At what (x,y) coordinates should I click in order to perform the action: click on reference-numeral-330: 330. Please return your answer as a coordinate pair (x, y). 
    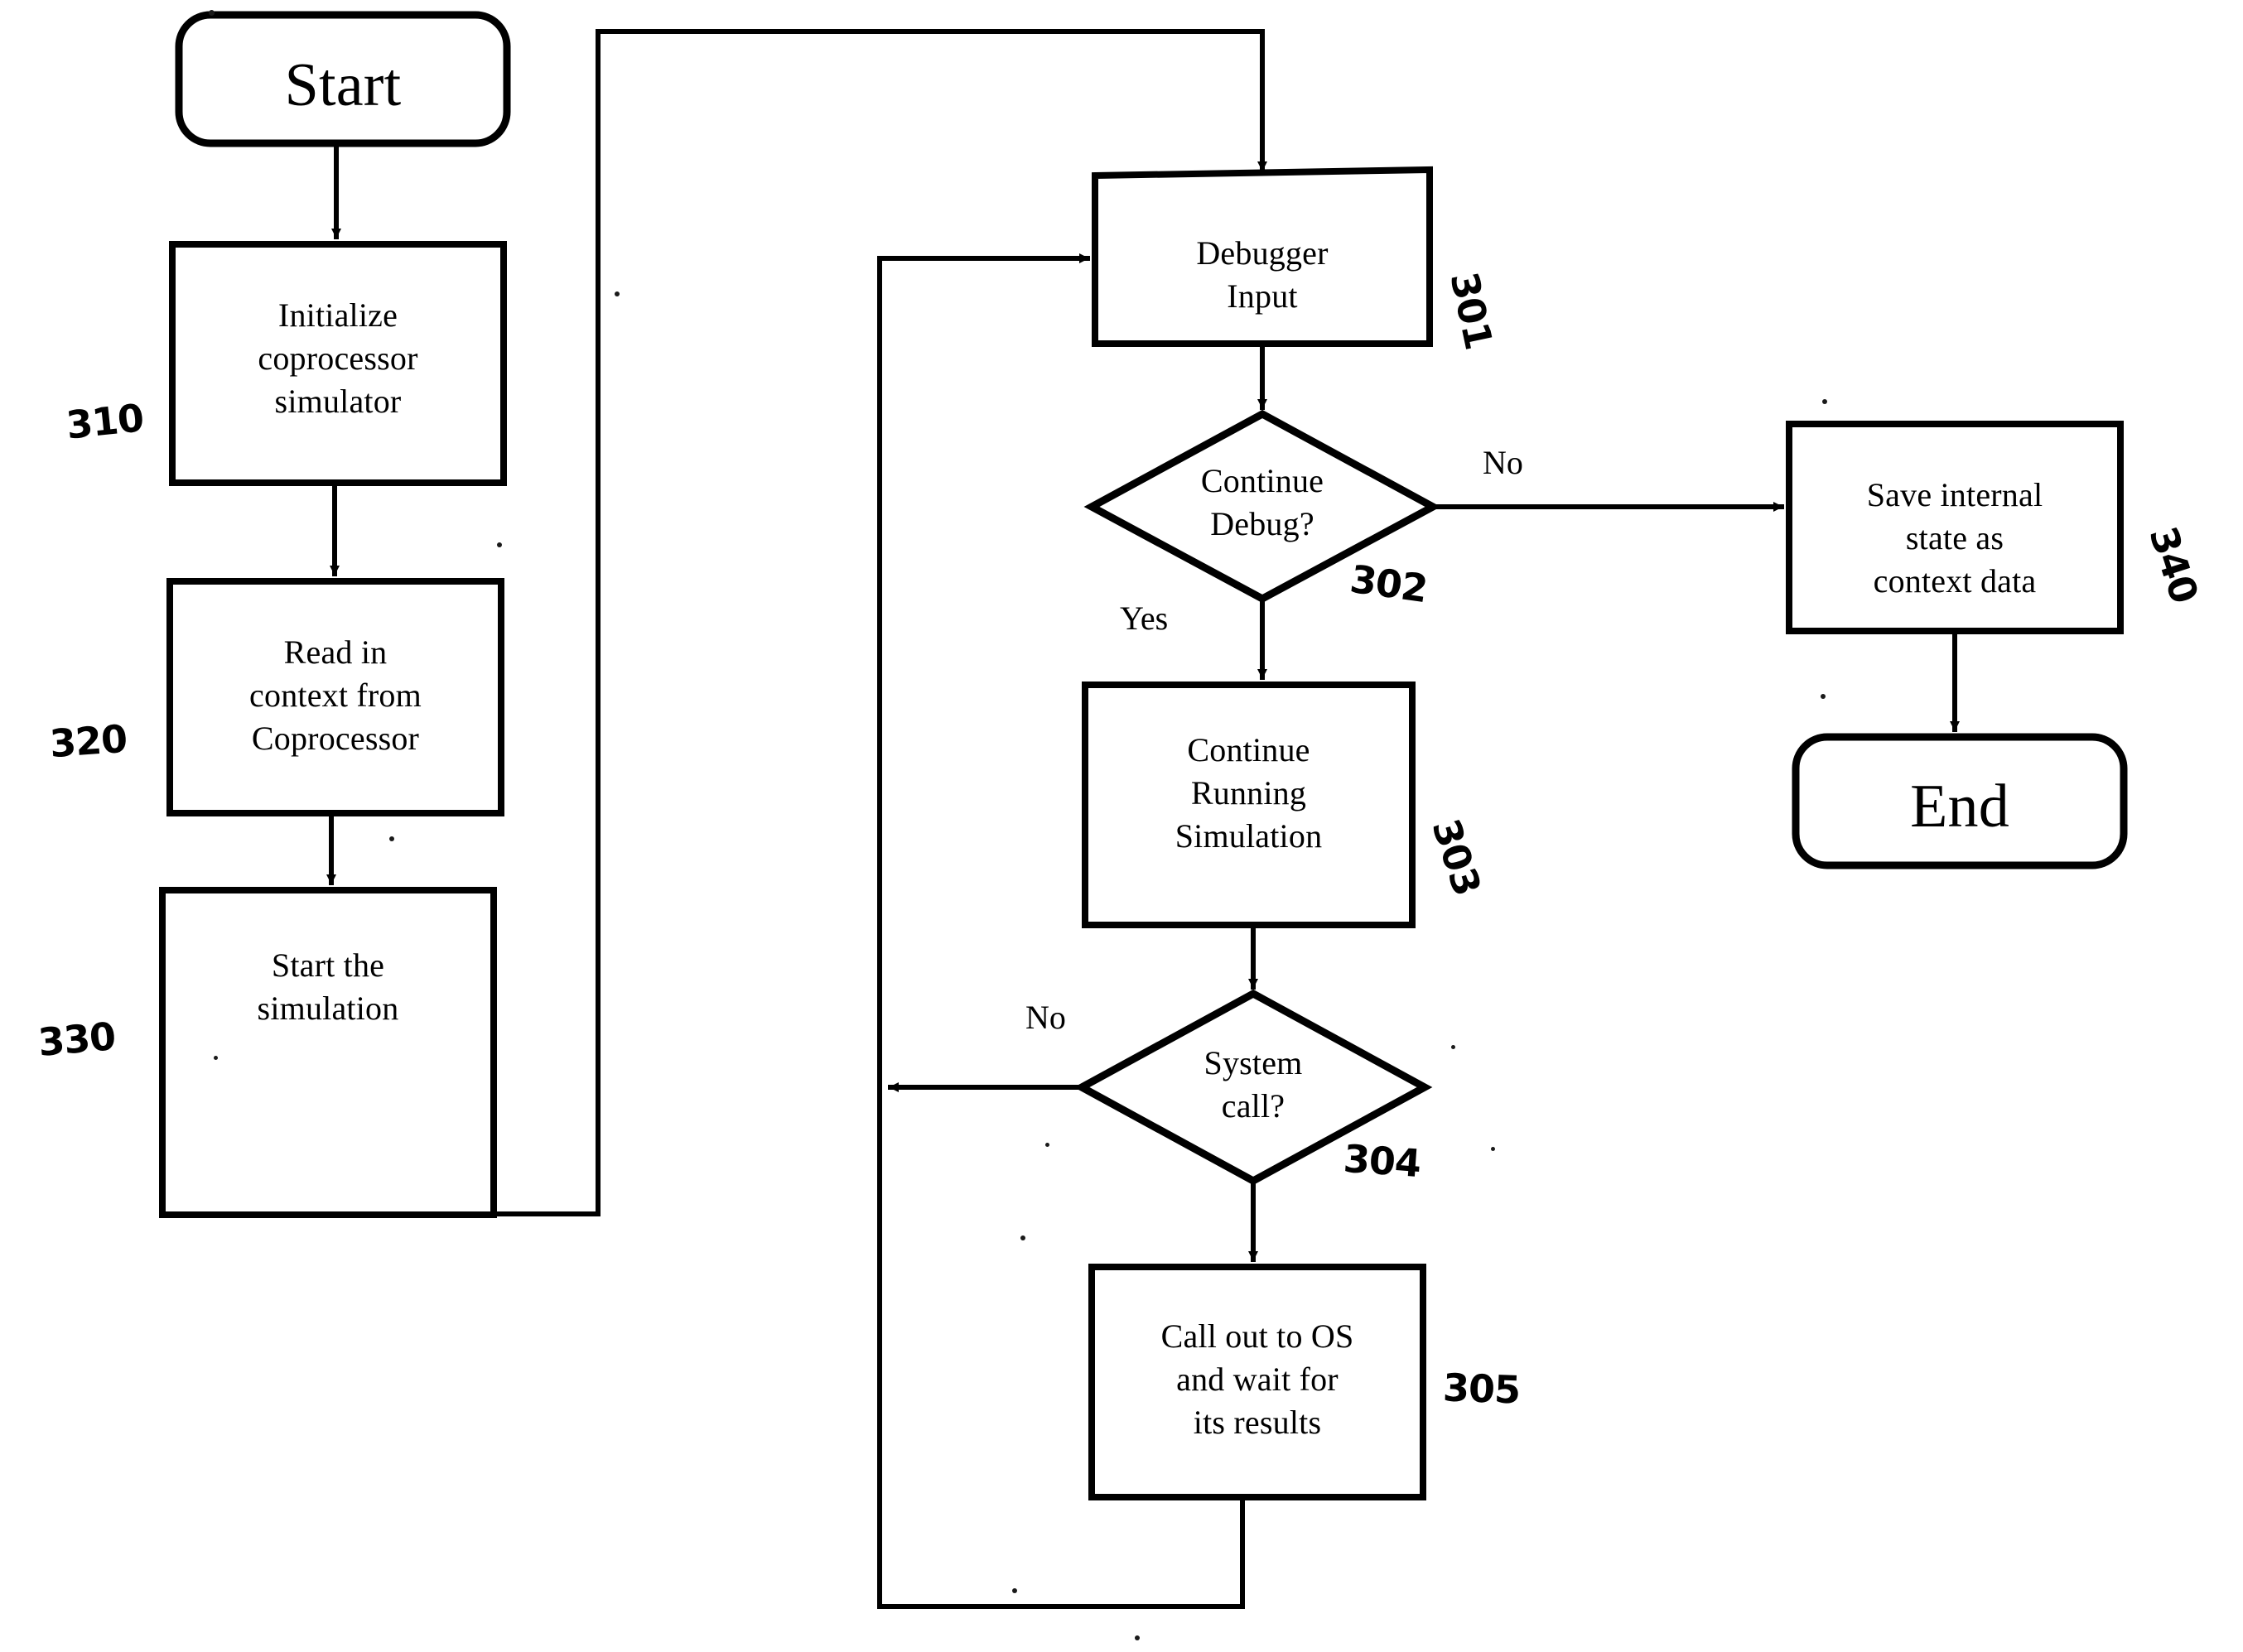
    Looking at the image, I should click on (77, 1039).